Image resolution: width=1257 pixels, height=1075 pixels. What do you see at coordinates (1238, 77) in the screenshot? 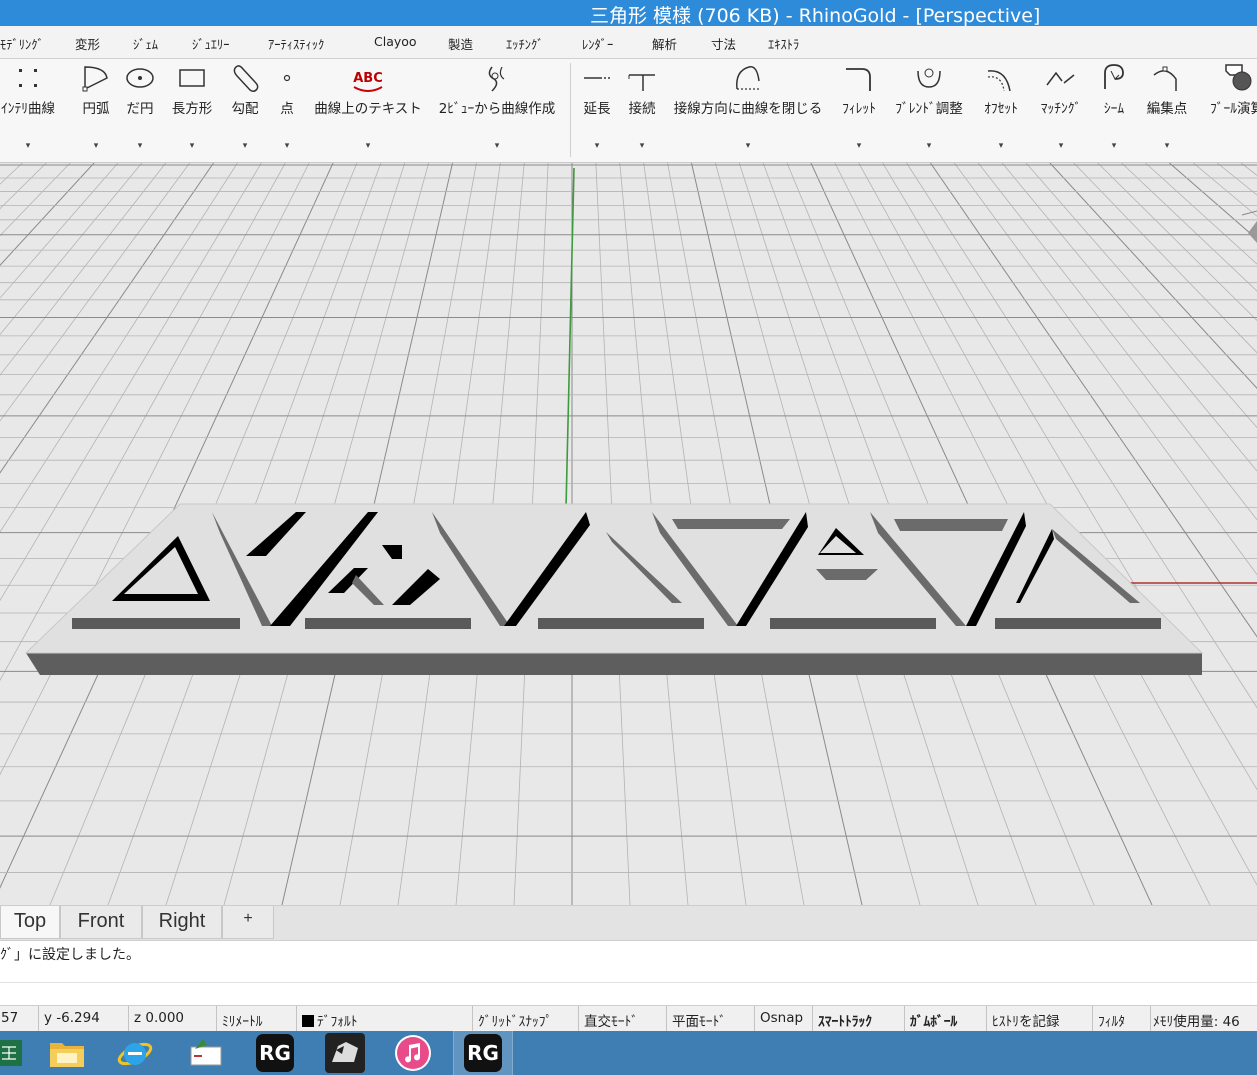
I see `boolean-icon` at bounding box center [1238, 77].